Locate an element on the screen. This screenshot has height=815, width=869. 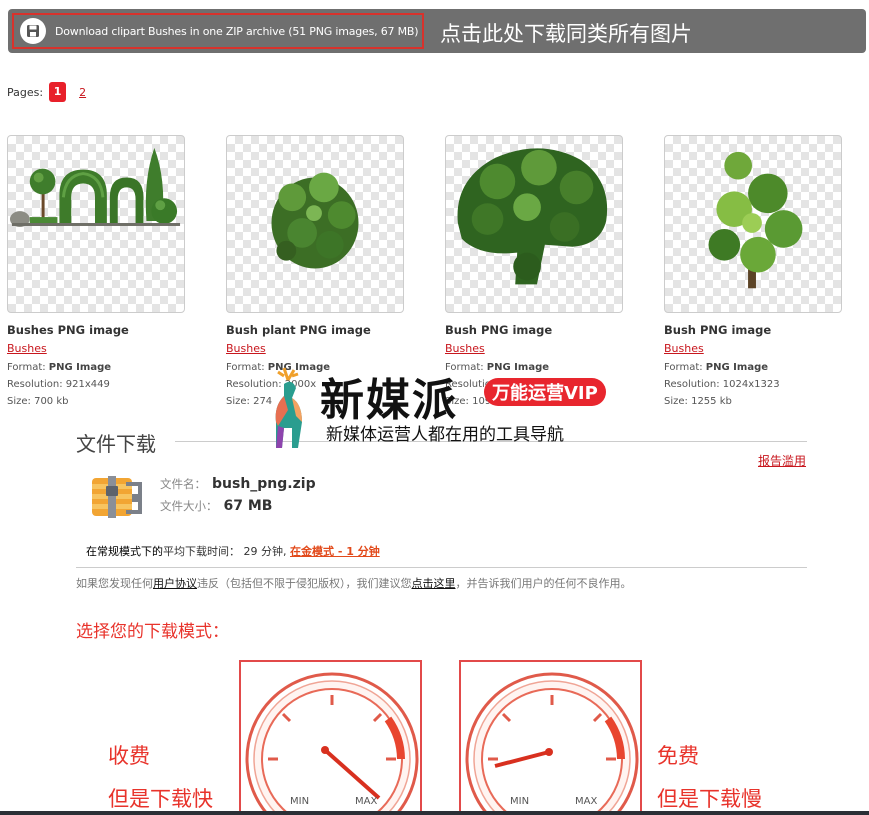
watermark: 新媒派 万能运营VIP 新媒体运营人都在用的工具导航 is located at coordinates (438, 406).